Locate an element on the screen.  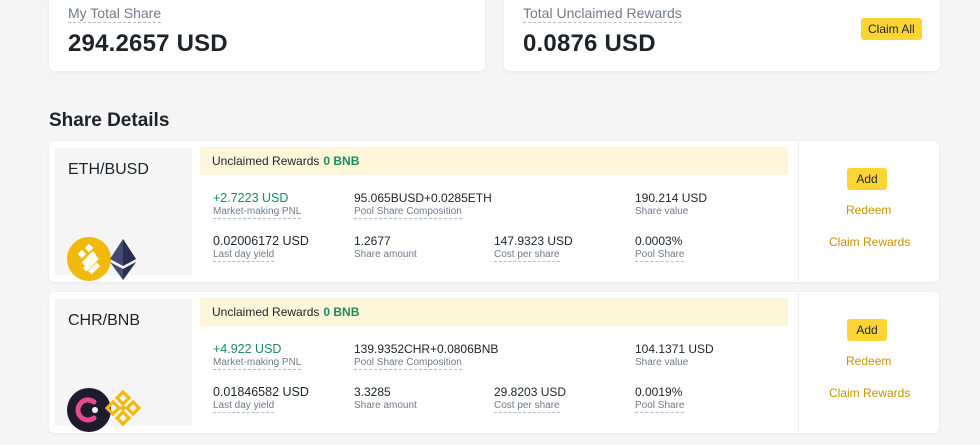
section-title: Share Details is located at coordinates (109, 120).